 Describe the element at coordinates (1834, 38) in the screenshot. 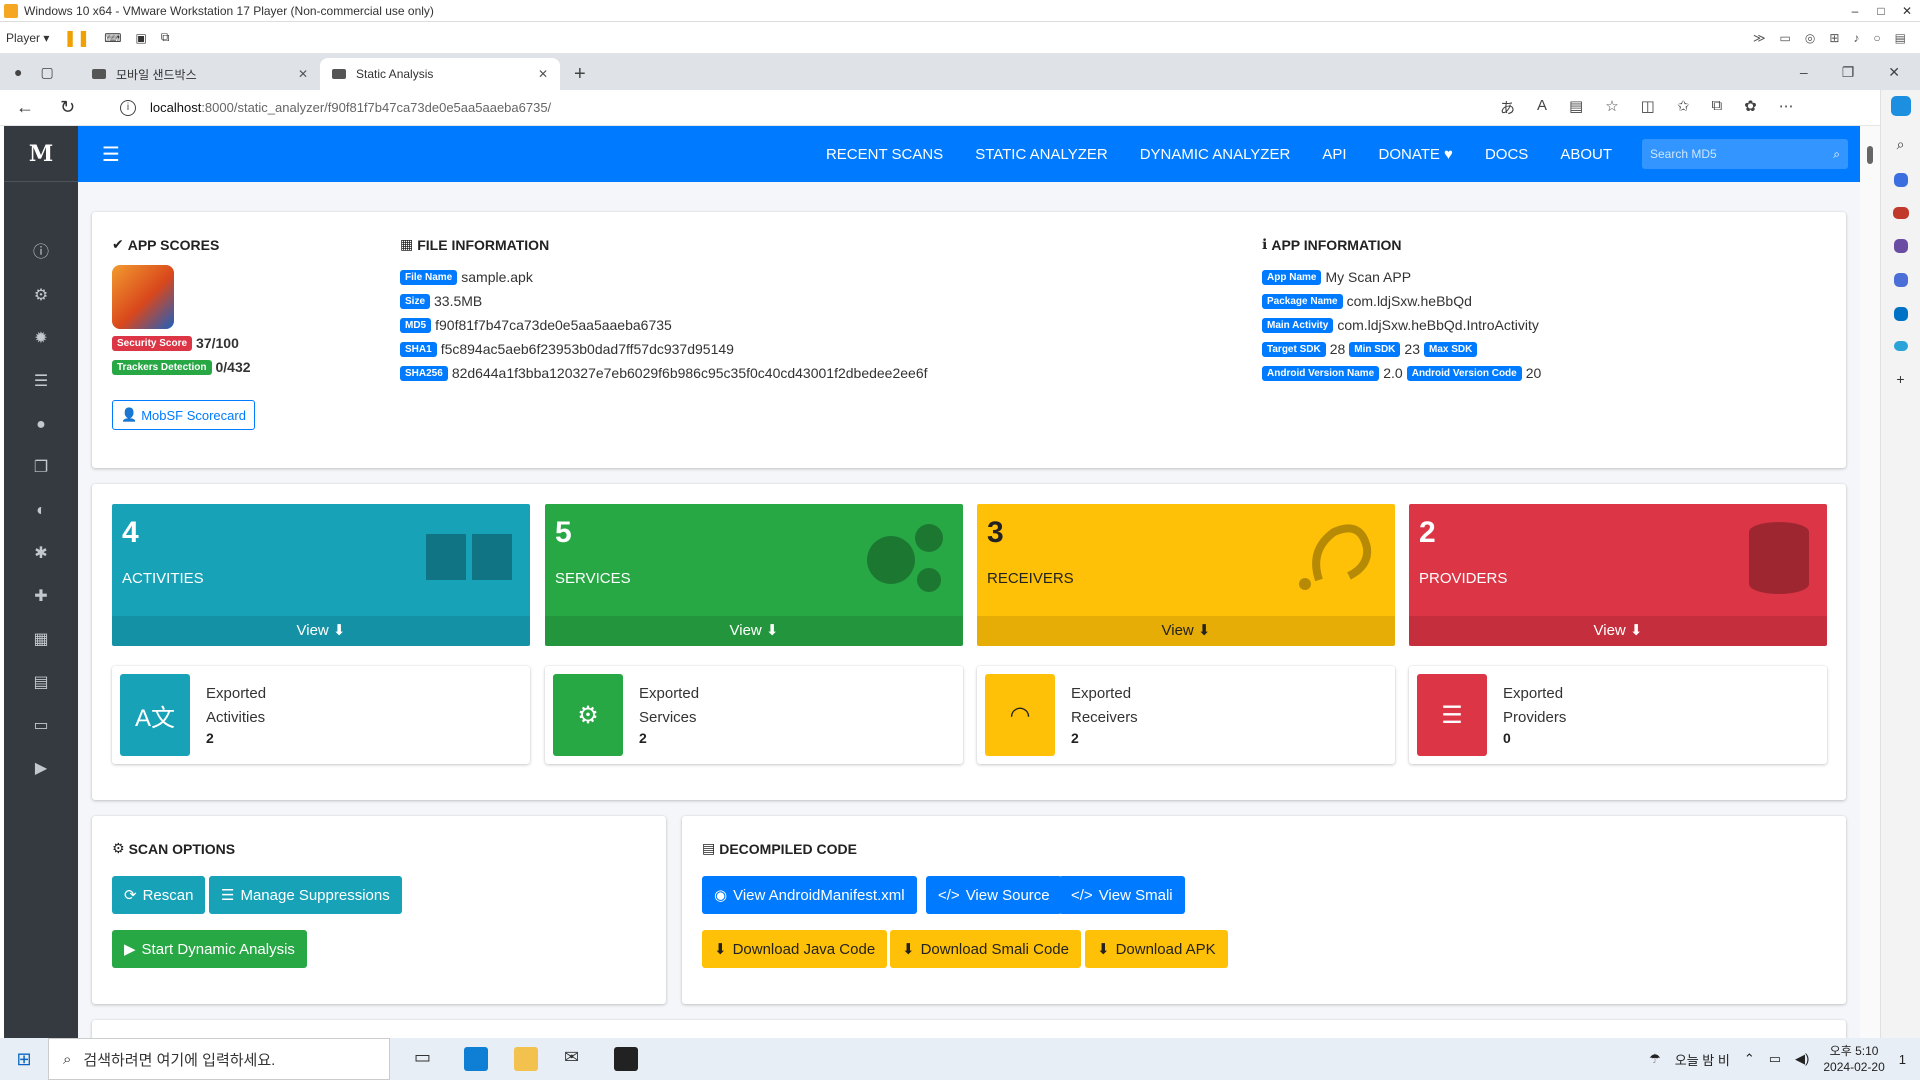

I see `network-icon: ⊞` at that location.